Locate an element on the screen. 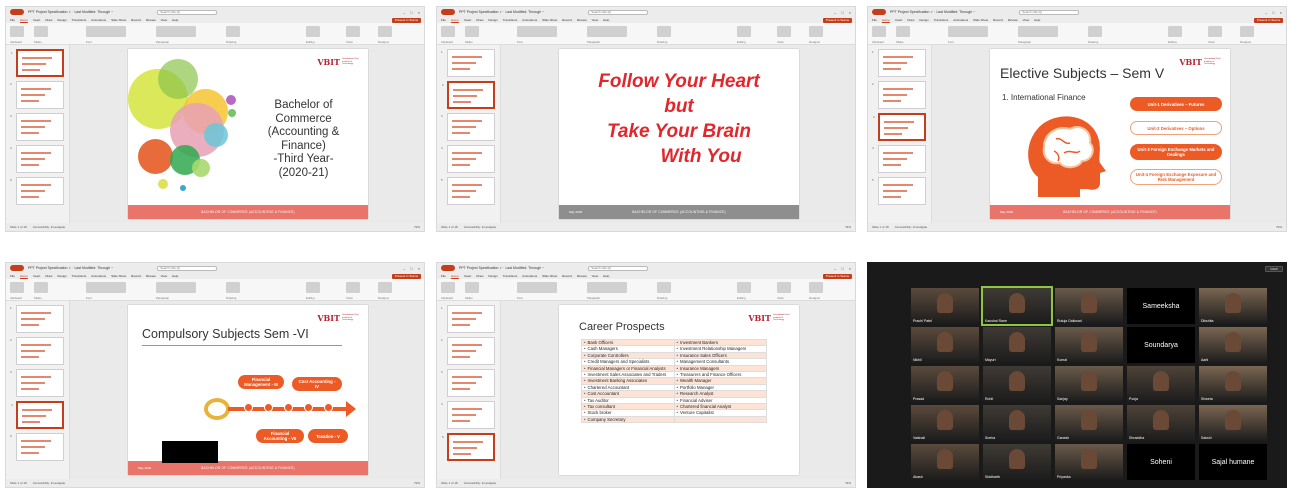  participant-tile: Dikshita is located at coordinates (1233, 306).